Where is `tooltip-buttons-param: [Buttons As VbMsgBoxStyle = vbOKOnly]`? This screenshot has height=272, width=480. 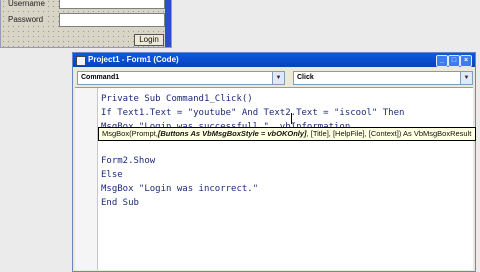
tooltip-buttons-param: [Buttons As VbMsgBoxStyle = vbOKOnly] is located at coordinates (232, 133).